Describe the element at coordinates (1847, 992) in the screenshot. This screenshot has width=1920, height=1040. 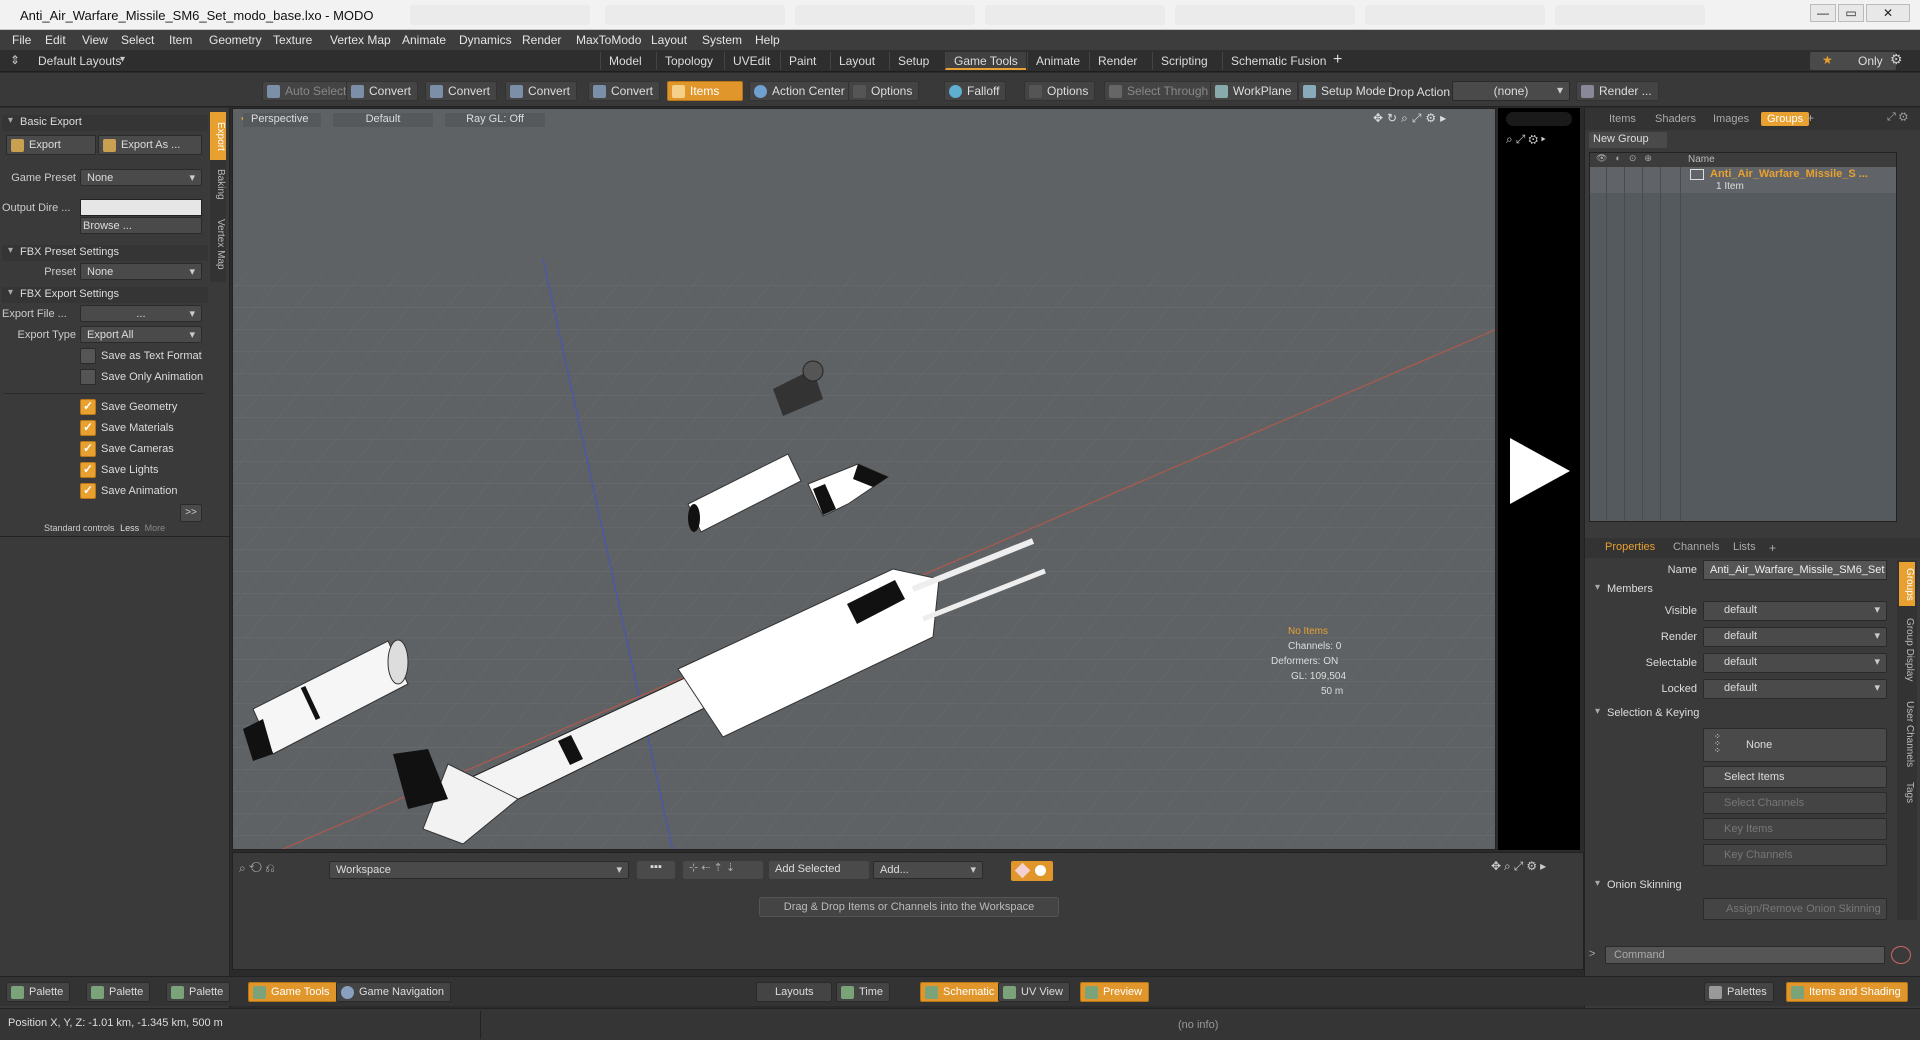
I see `items-shading-button: Items and Shading` at that location.